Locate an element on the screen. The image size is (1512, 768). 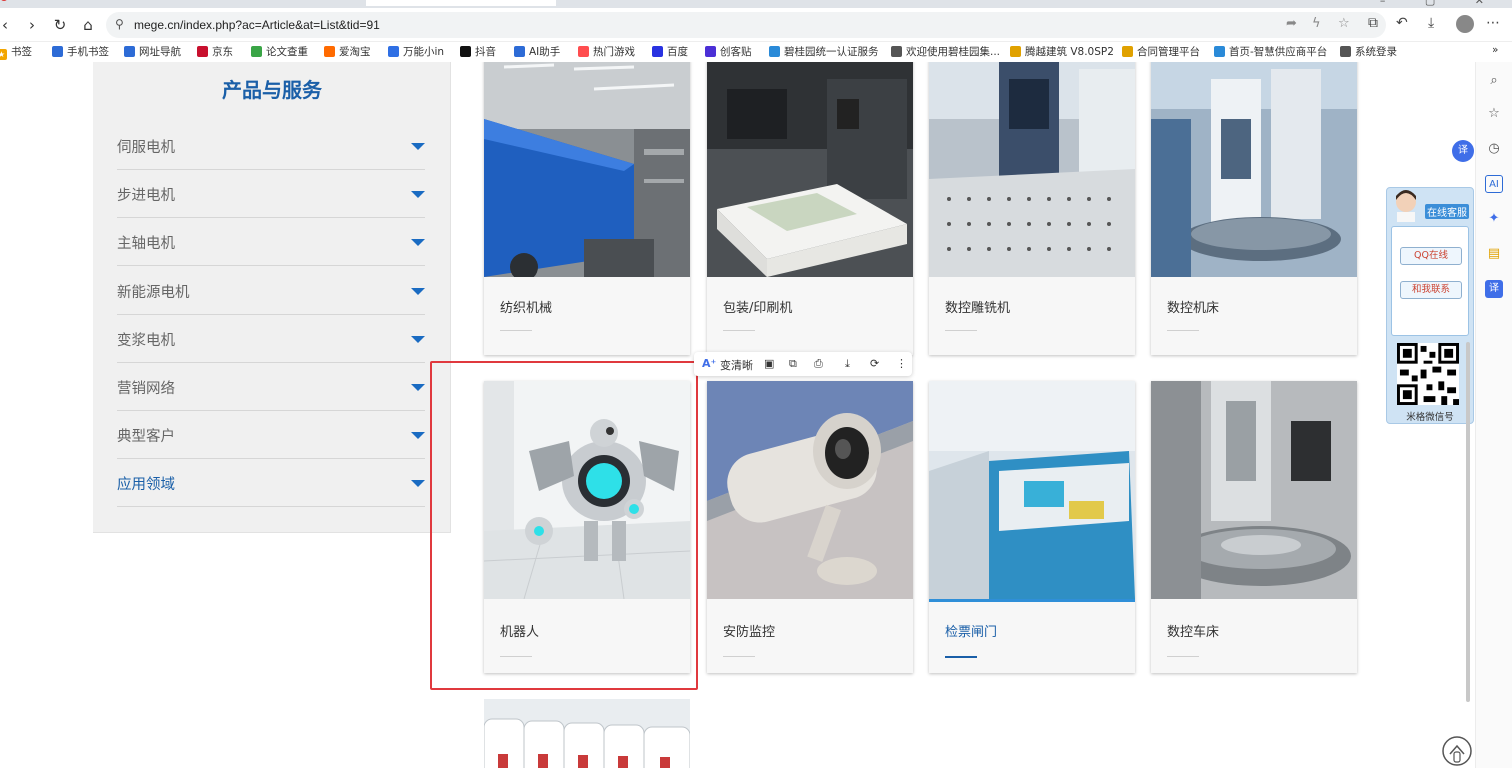
electric-vehicle-image is located at coordinates (587, 733).